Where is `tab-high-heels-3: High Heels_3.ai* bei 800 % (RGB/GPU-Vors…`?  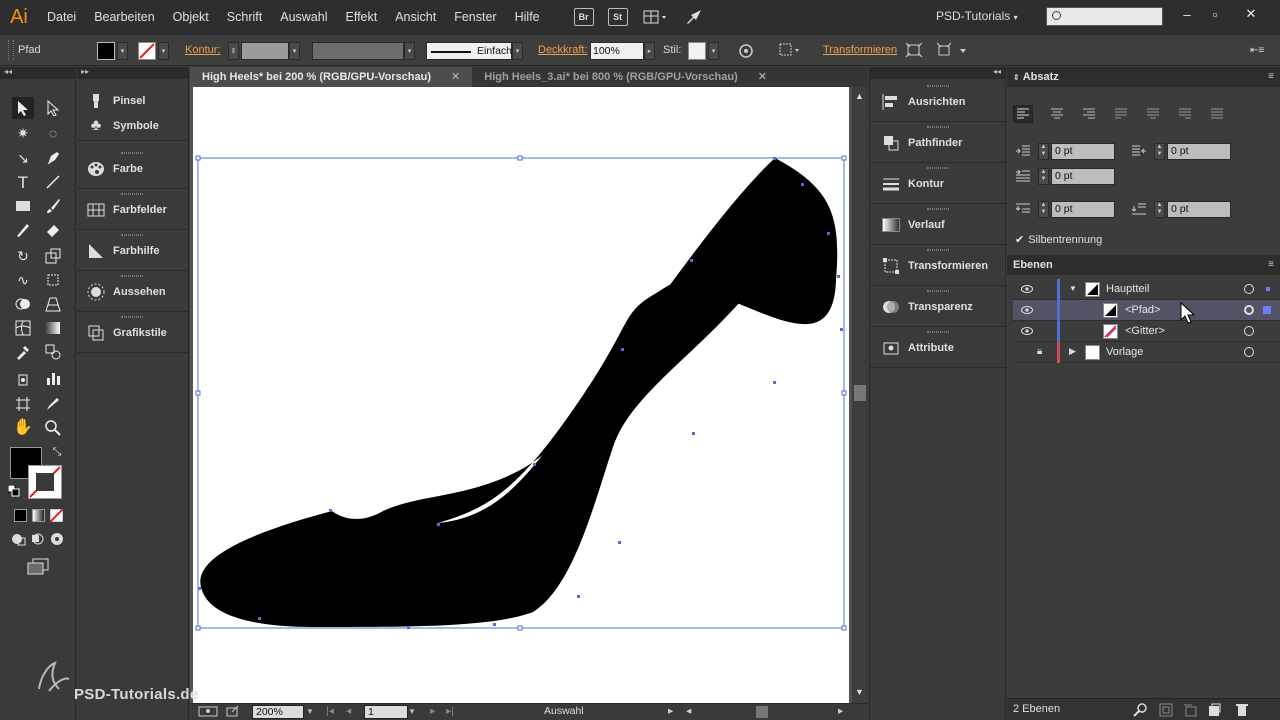 tab-high-heels-3: High Heels_3.ai* bei 800 % (RGB/GPU-Vors… is located at coordinates (625, 77).